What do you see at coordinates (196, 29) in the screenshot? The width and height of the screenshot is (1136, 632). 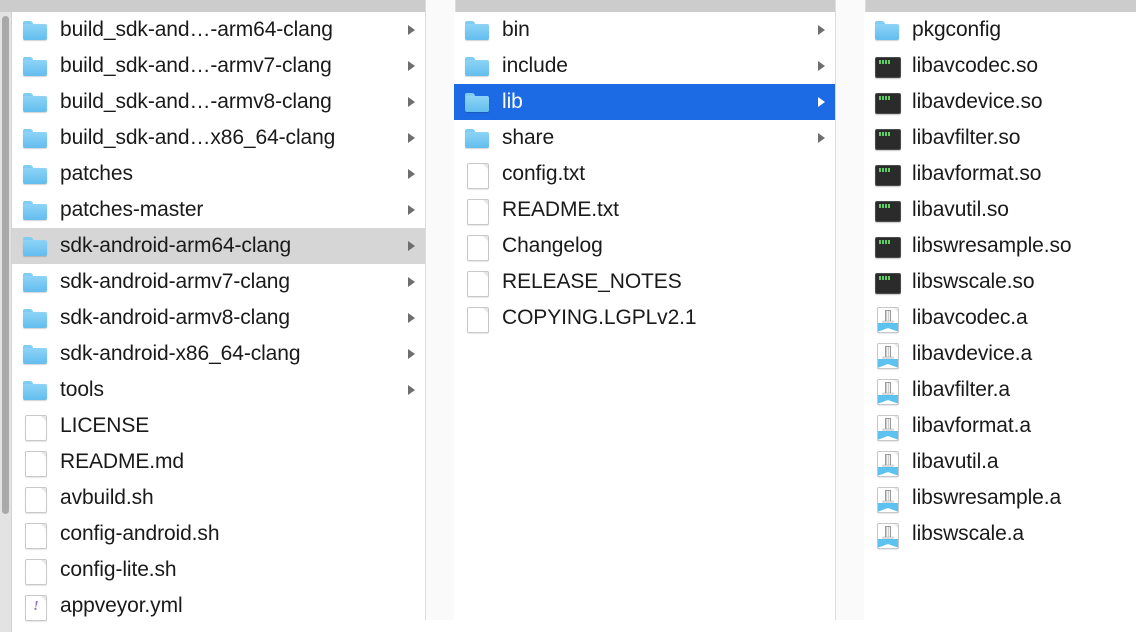 I see `file-name-label: build_sdk-and…-arm64-clang` at bounding box center [196, 29].